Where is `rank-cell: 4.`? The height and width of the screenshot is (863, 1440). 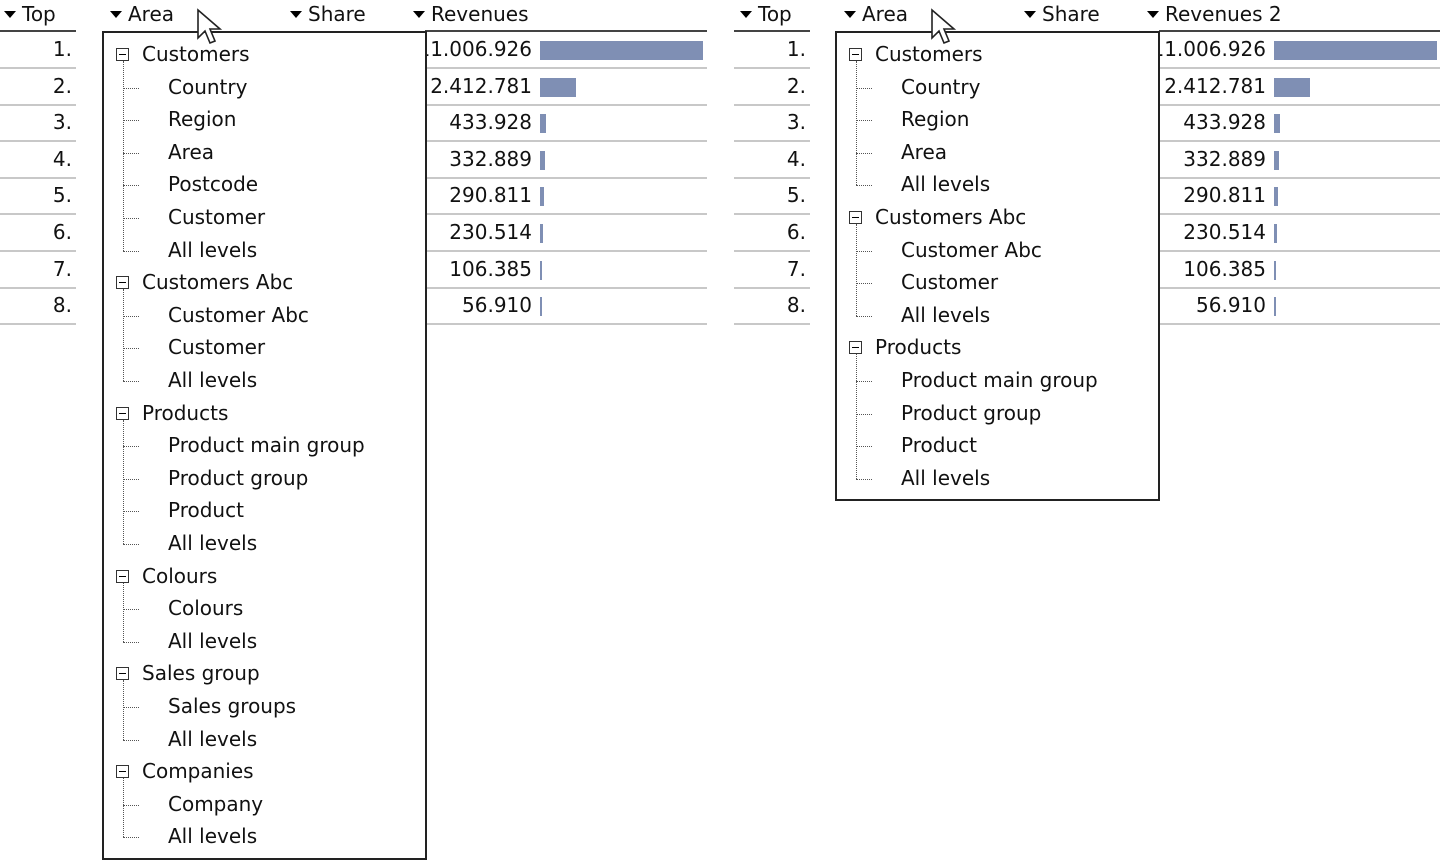
rank-cell: 4. is located at coordinates (62, 158).